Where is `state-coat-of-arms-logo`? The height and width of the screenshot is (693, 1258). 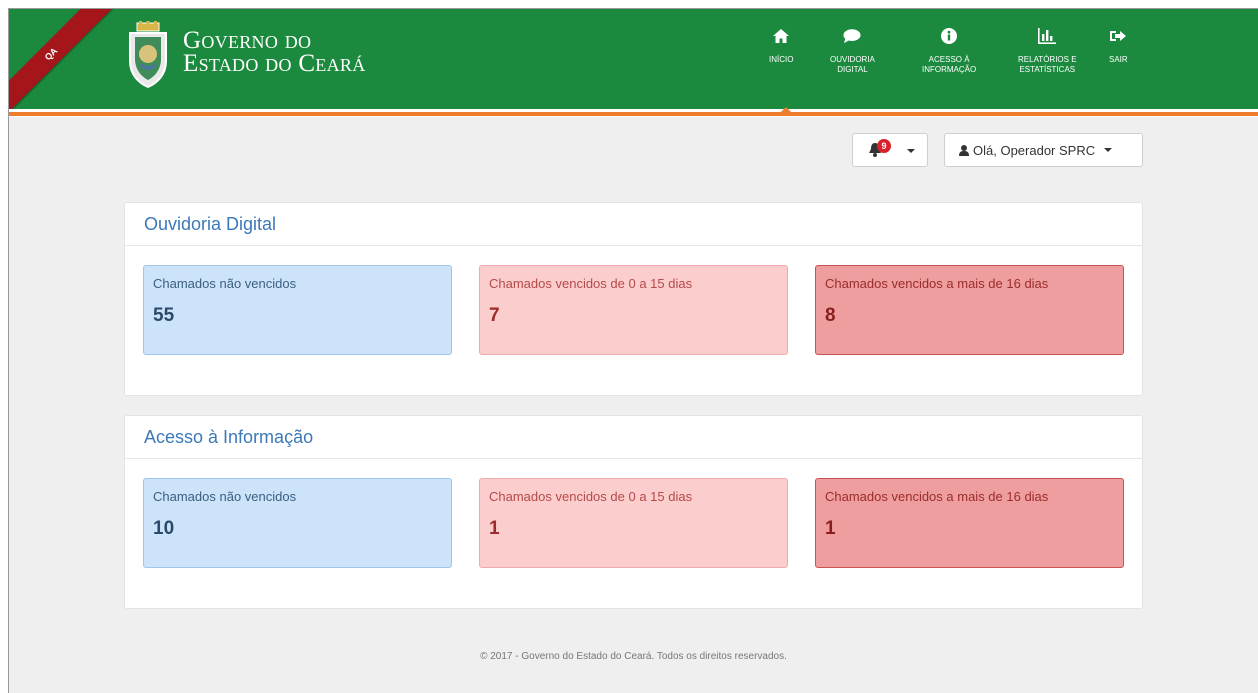 state-coat-of-arms-logo is located at coordinates (148, 55).